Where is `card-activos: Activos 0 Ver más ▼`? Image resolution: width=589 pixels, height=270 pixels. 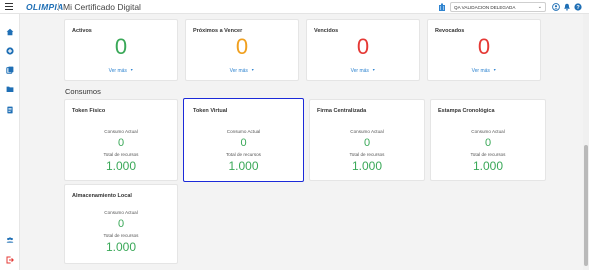 card-activos: Activos 0 Ver más ▼ is located at coordinates (121, 50).